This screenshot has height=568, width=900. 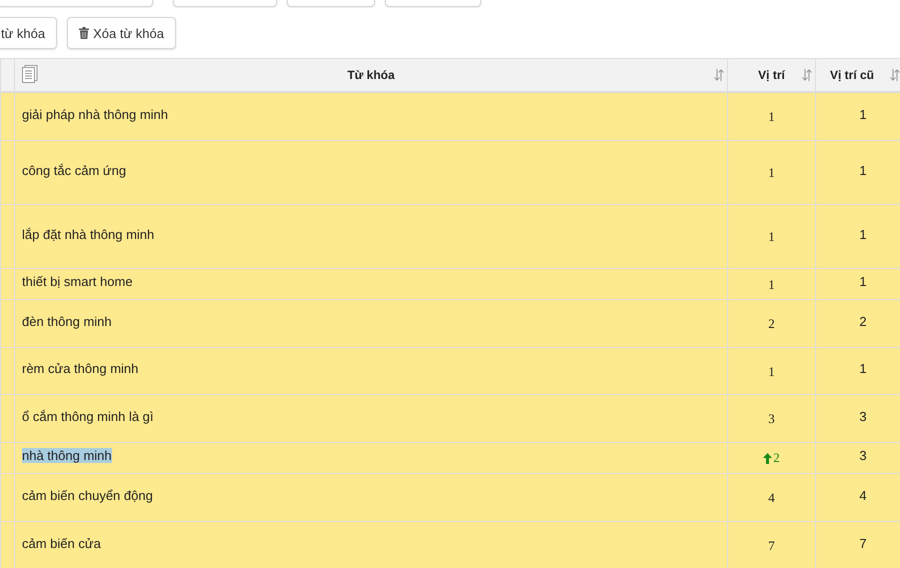 What do you see at coordinates (772, 75) in the screenshot?
I see `column-header: Vị trí` at bounding box center [772, 75].